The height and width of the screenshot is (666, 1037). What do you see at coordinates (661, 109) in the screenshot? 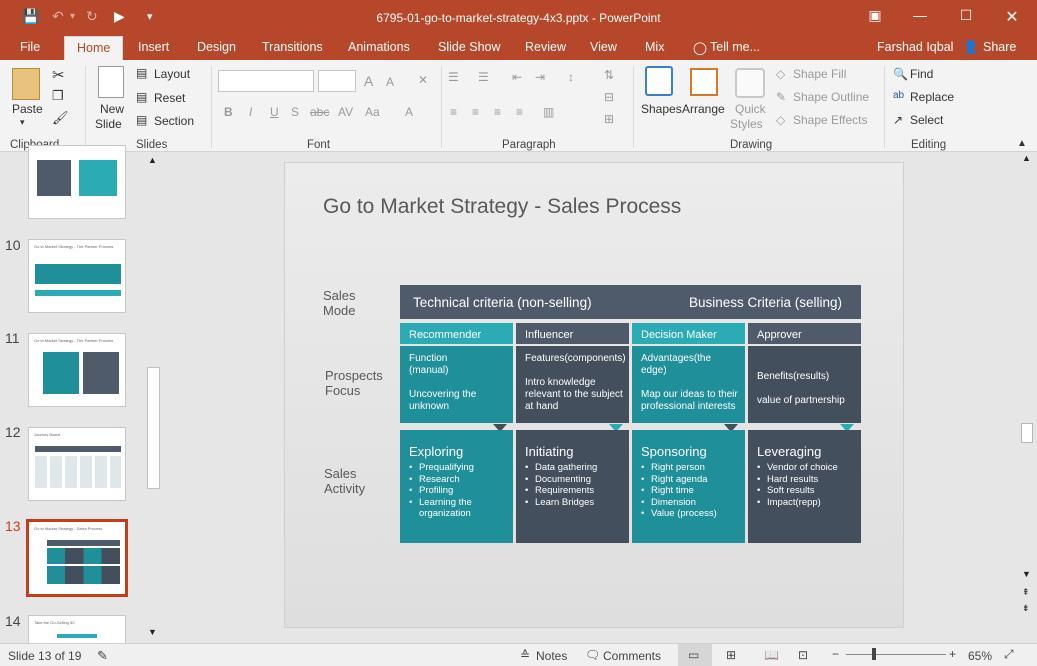
I see `shapes-button: Shapes` at bounding box center [661, 109].